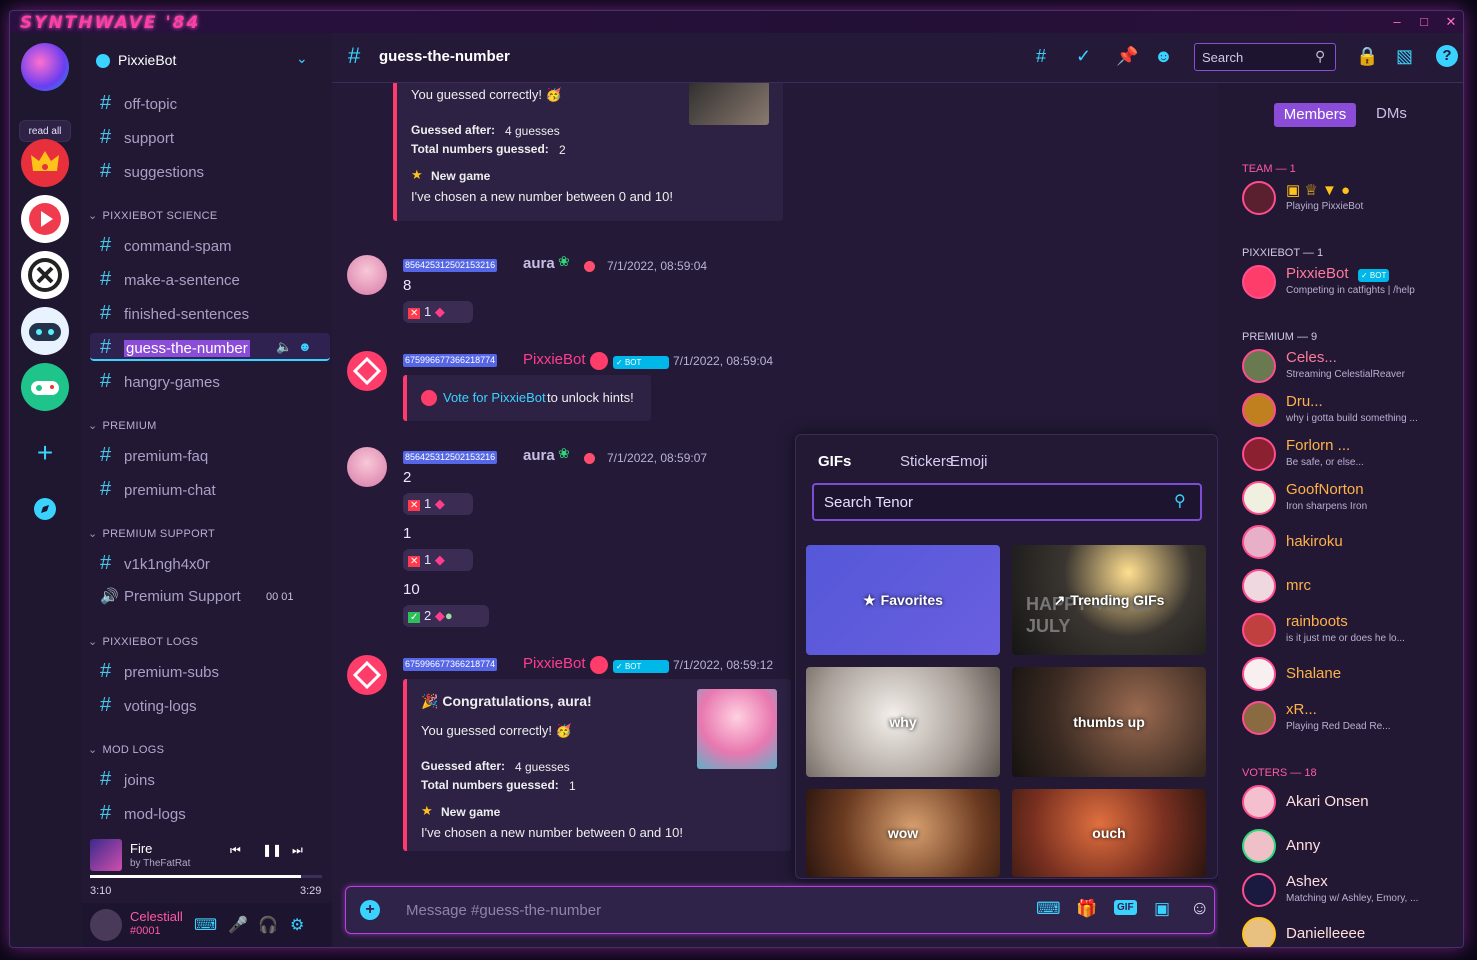 The height and width of the screenshot is (960, 1477). I want to click on tab-gifs: GIFs, so click(834, 461).